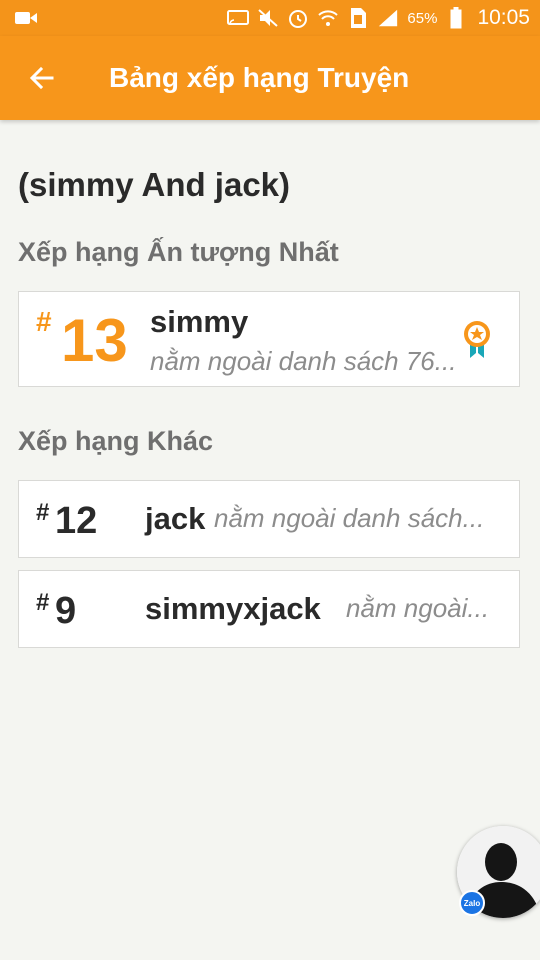 The height and width of the screenshot is (960, 540). I want to click on mute-icon, so click(268, 18).